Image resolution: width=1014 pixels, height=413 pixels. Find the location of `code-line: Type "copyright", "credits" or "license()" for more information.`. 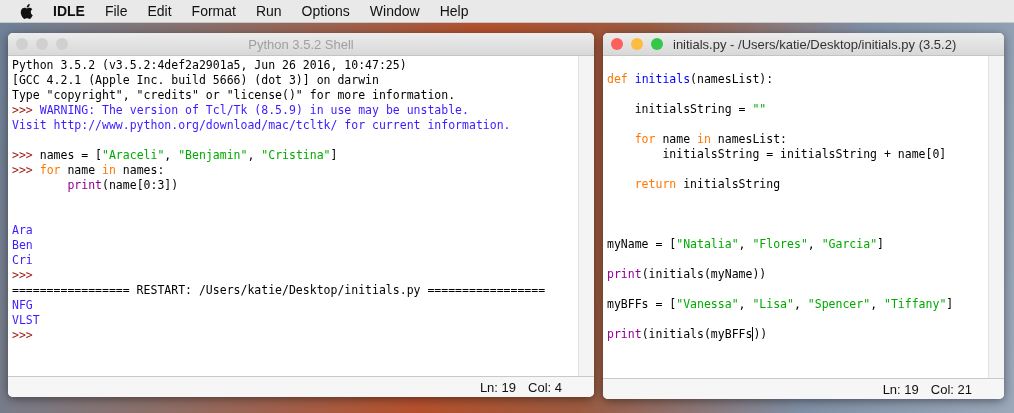

code-line: Type "copyright", "credits" or "license()" for more information. is located at coordinates (234, 95).